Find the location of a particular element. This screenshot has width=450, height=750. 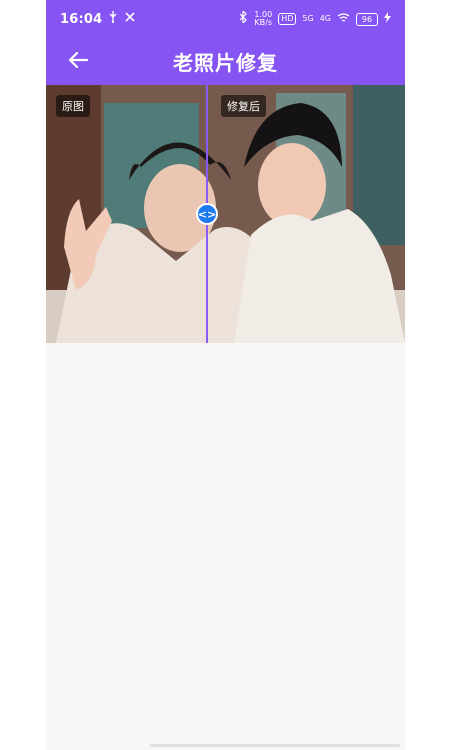

charging-icon is located at coordinates (387, 19).